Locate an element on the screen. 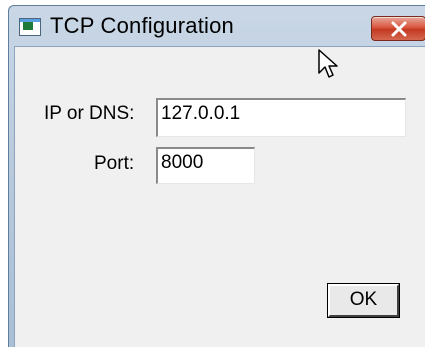 The width and height of the screenshot is (425, 347). ip-label: IP or DNS: is located at coordinates (89, 113).